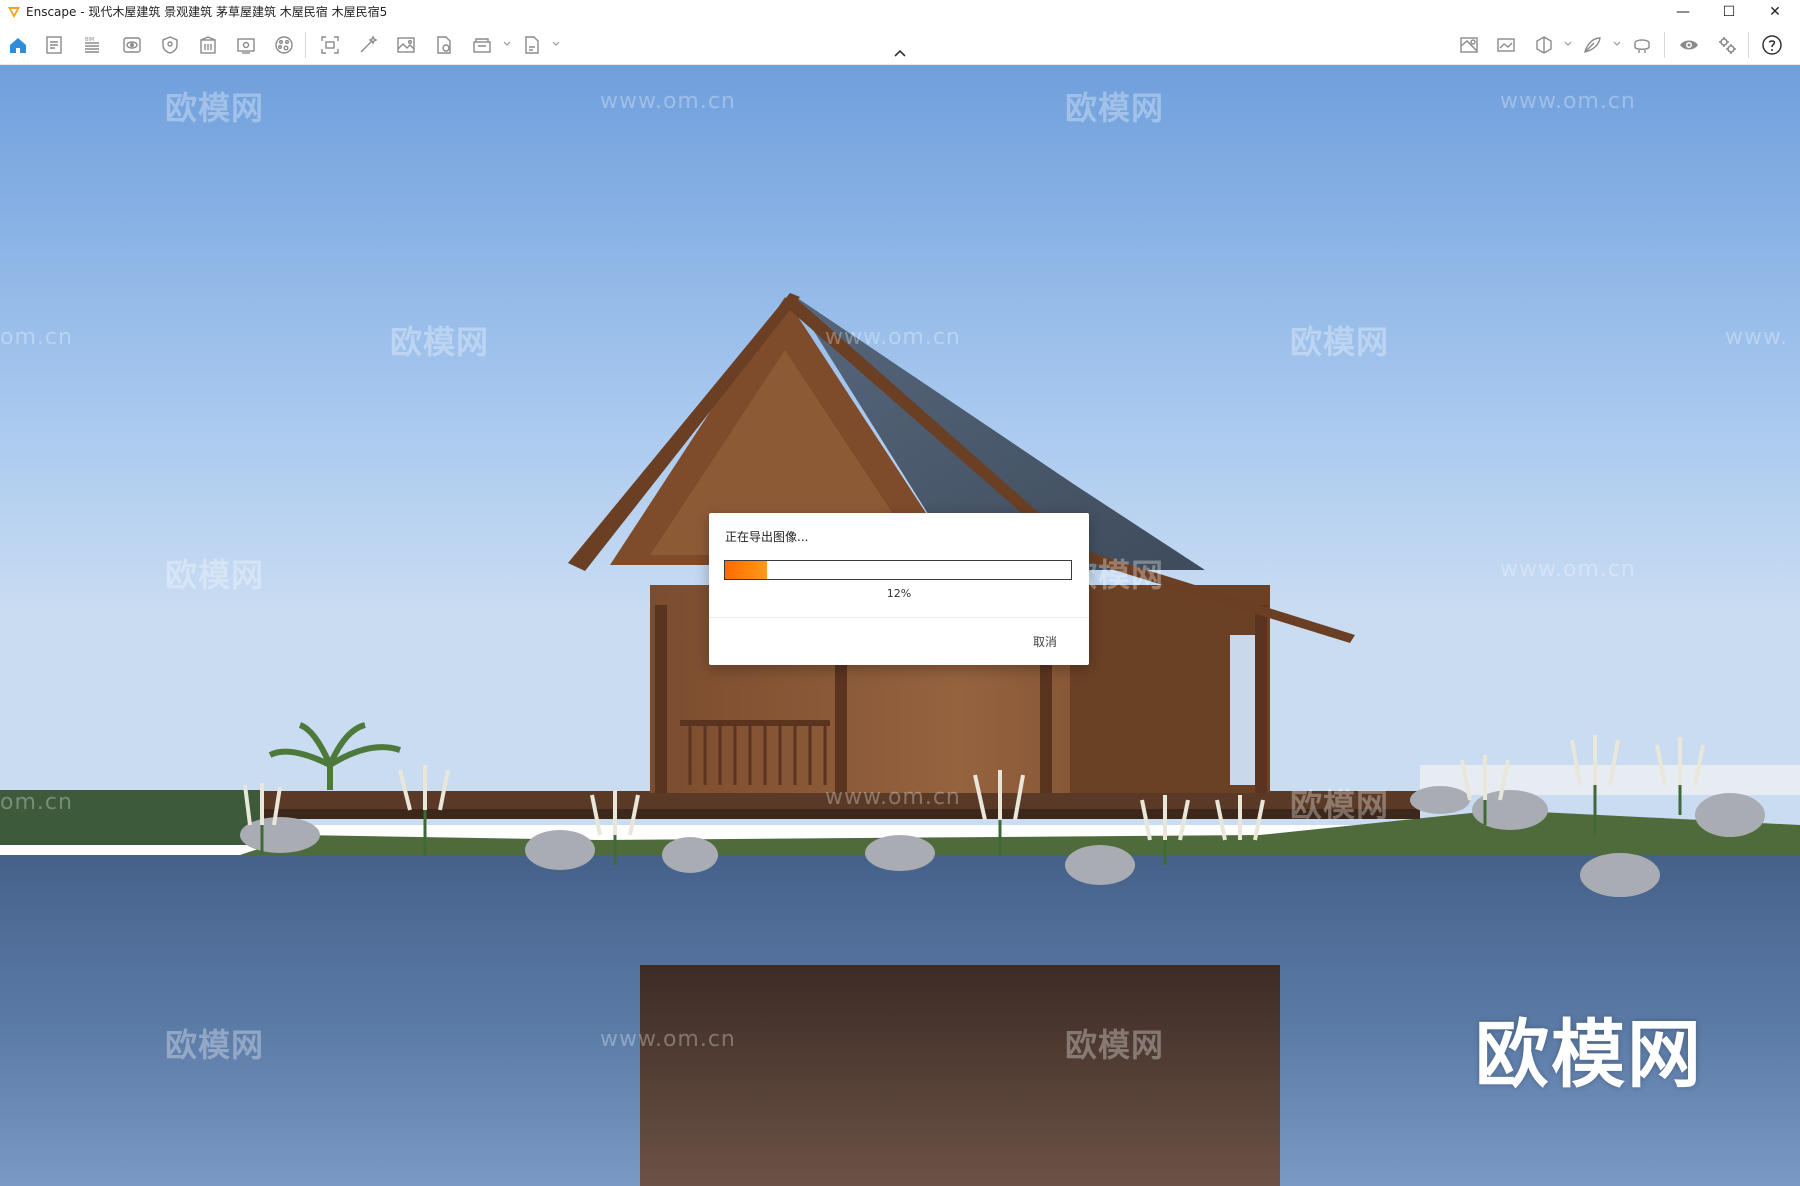 This screenshot has width=1800, height=1186. I want to click on screenshot-button, so click(330, 45).